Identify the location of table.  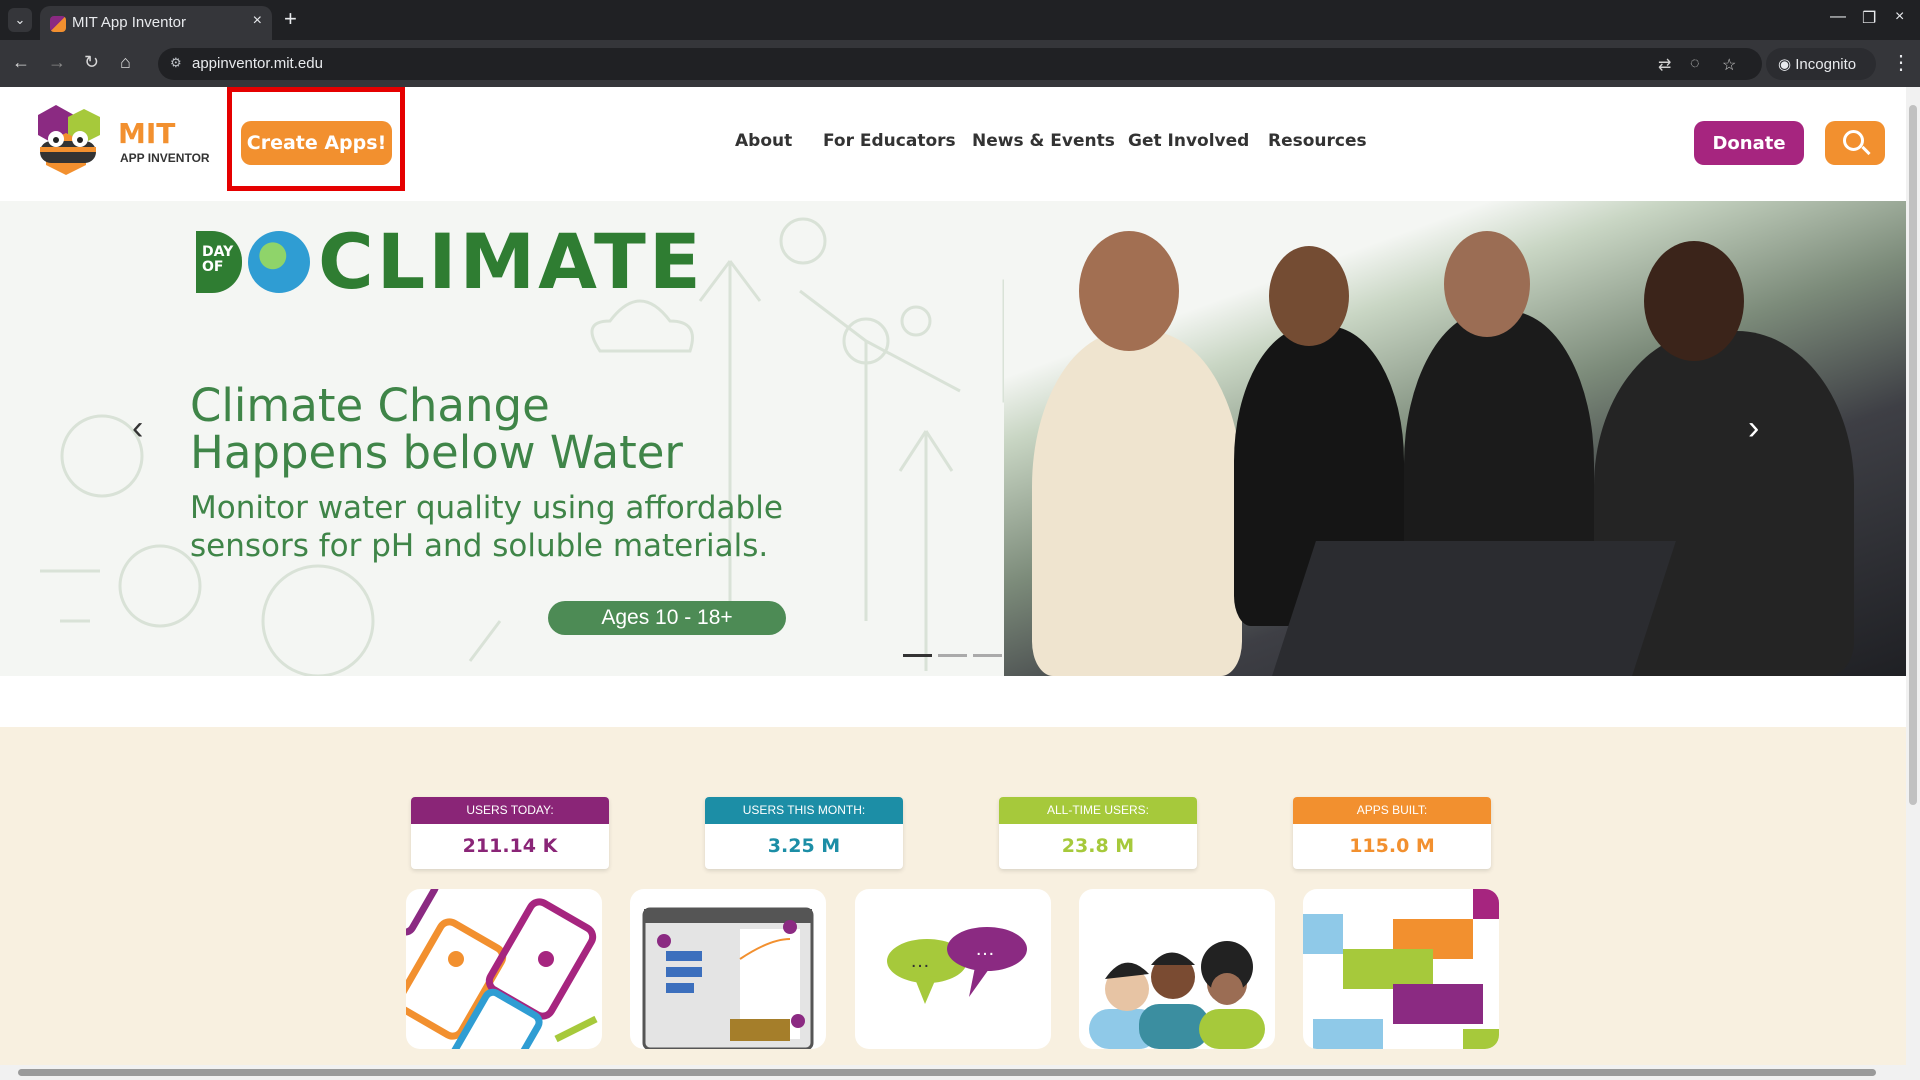
(1474, 608).